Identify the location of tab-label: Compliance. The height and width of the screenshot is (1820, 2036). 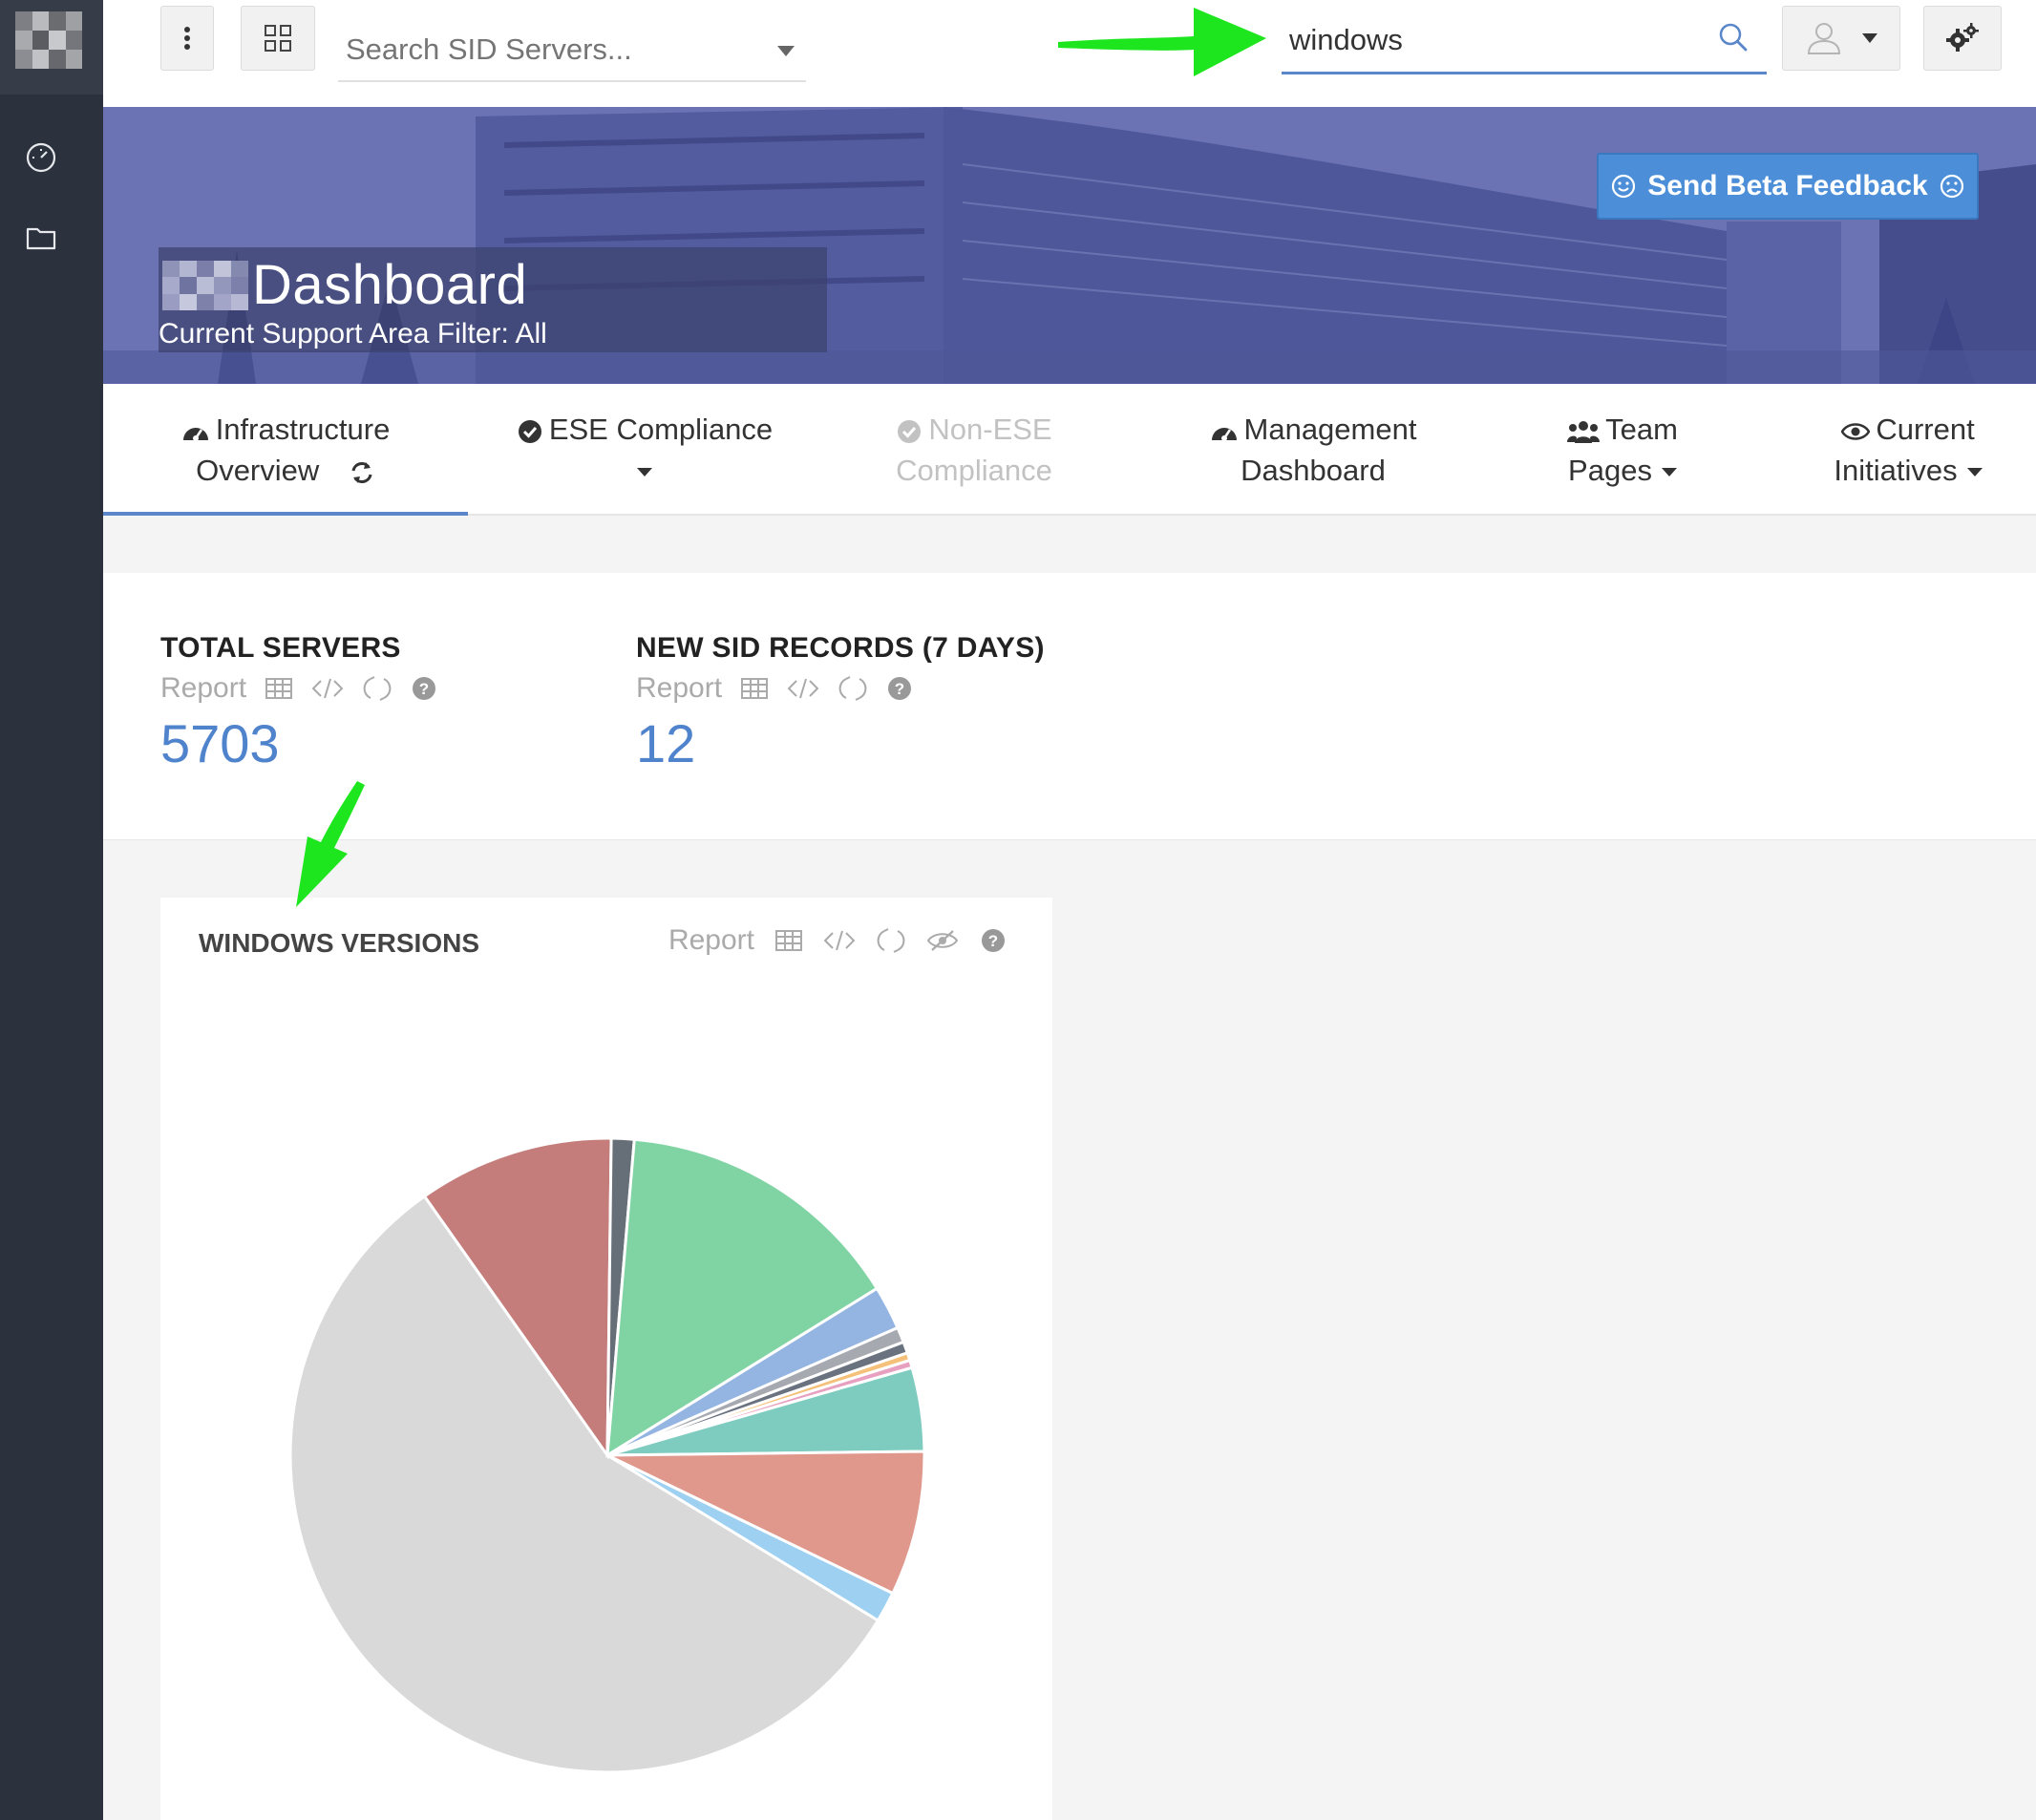
(974, 470).